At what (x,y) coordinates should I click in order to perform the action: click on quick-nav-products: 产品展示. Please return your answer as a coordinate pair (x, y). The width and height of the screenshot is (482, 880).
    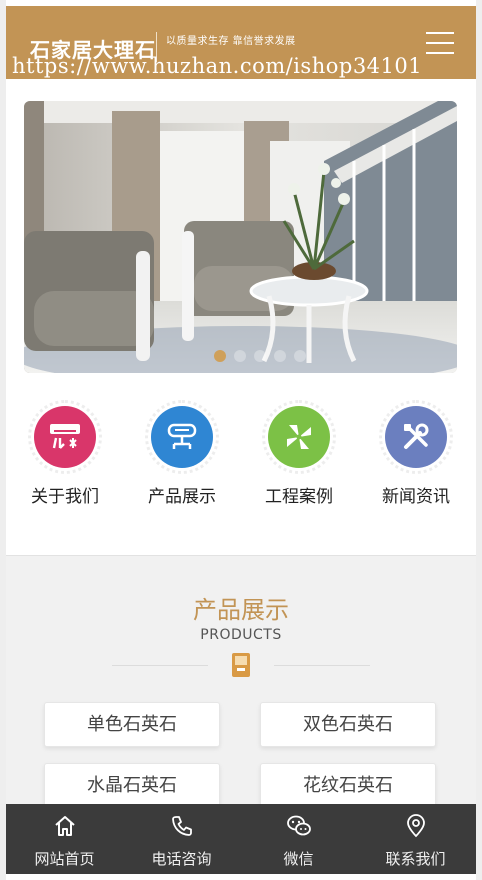
    Looking at the image, I should click on (182, 453).